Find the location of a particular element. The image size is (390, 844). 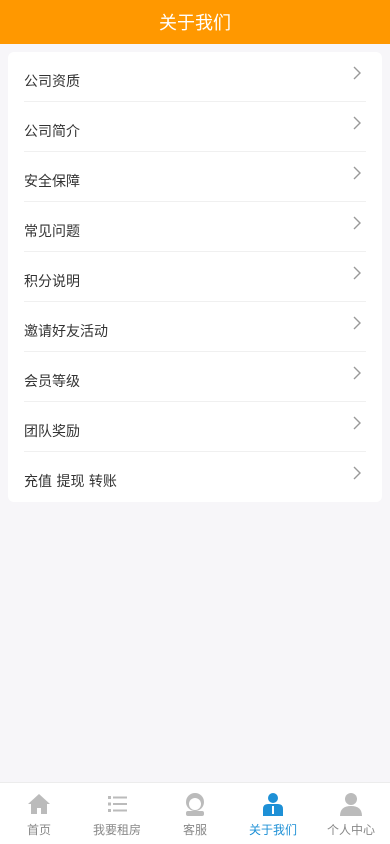

tab-label: 关于我们 is located at coordinates (272, 830).